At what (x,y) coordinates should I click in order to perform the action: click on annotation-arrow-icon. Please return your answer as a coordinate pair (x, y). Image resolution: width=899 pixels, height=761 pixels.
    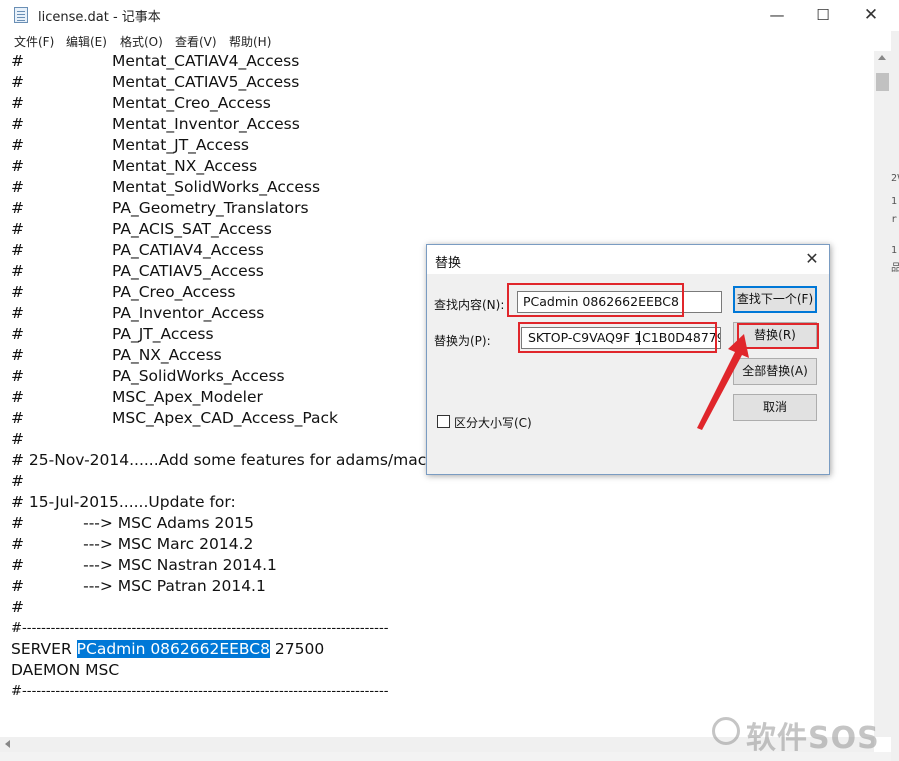
    Looking at the image, I should click on (723, 382).